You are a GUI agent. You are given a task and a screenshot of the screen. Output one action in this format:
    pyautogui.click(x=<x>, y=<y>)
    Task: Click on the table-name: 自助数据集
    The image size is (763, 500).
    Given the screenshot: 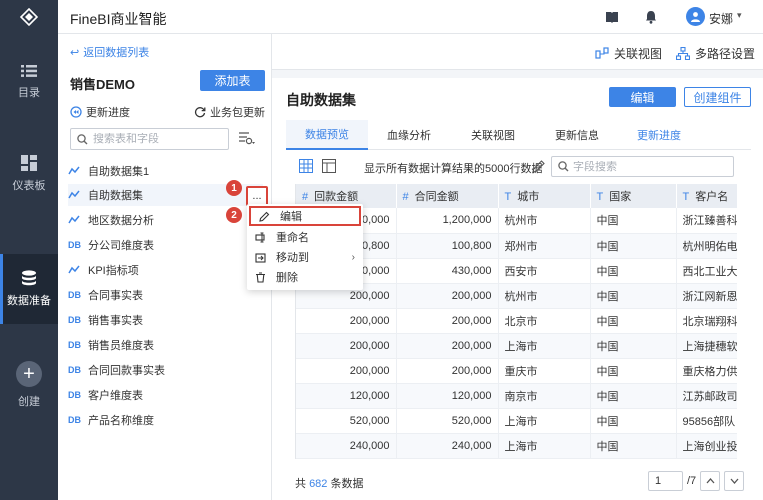 What is the action you would take?
    pyautogui.click(x=115, y=196)
    